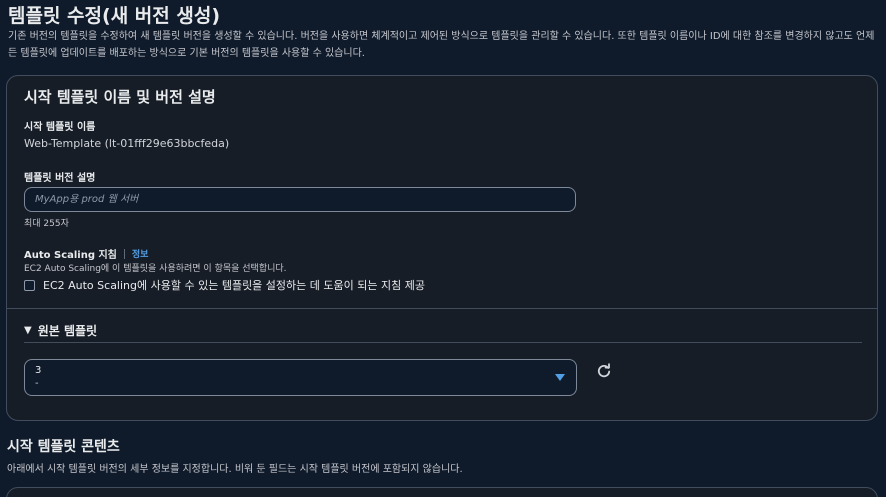 Image resolution: width=886 pixels, height=497 pixels. Describe the element at coordinates (46, 224) in the screenshot. I see `version-description-hint: 최대 255자` at that location.